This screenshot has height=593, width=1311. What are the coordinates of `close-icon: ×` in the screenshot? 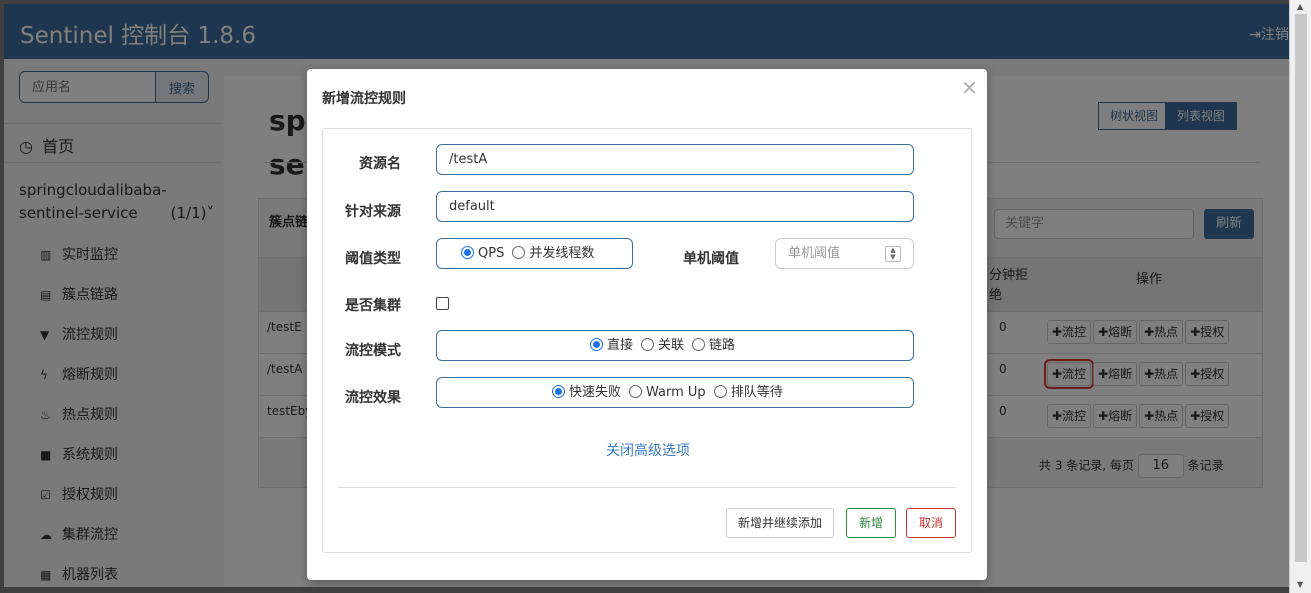 It's located at (969, 87).